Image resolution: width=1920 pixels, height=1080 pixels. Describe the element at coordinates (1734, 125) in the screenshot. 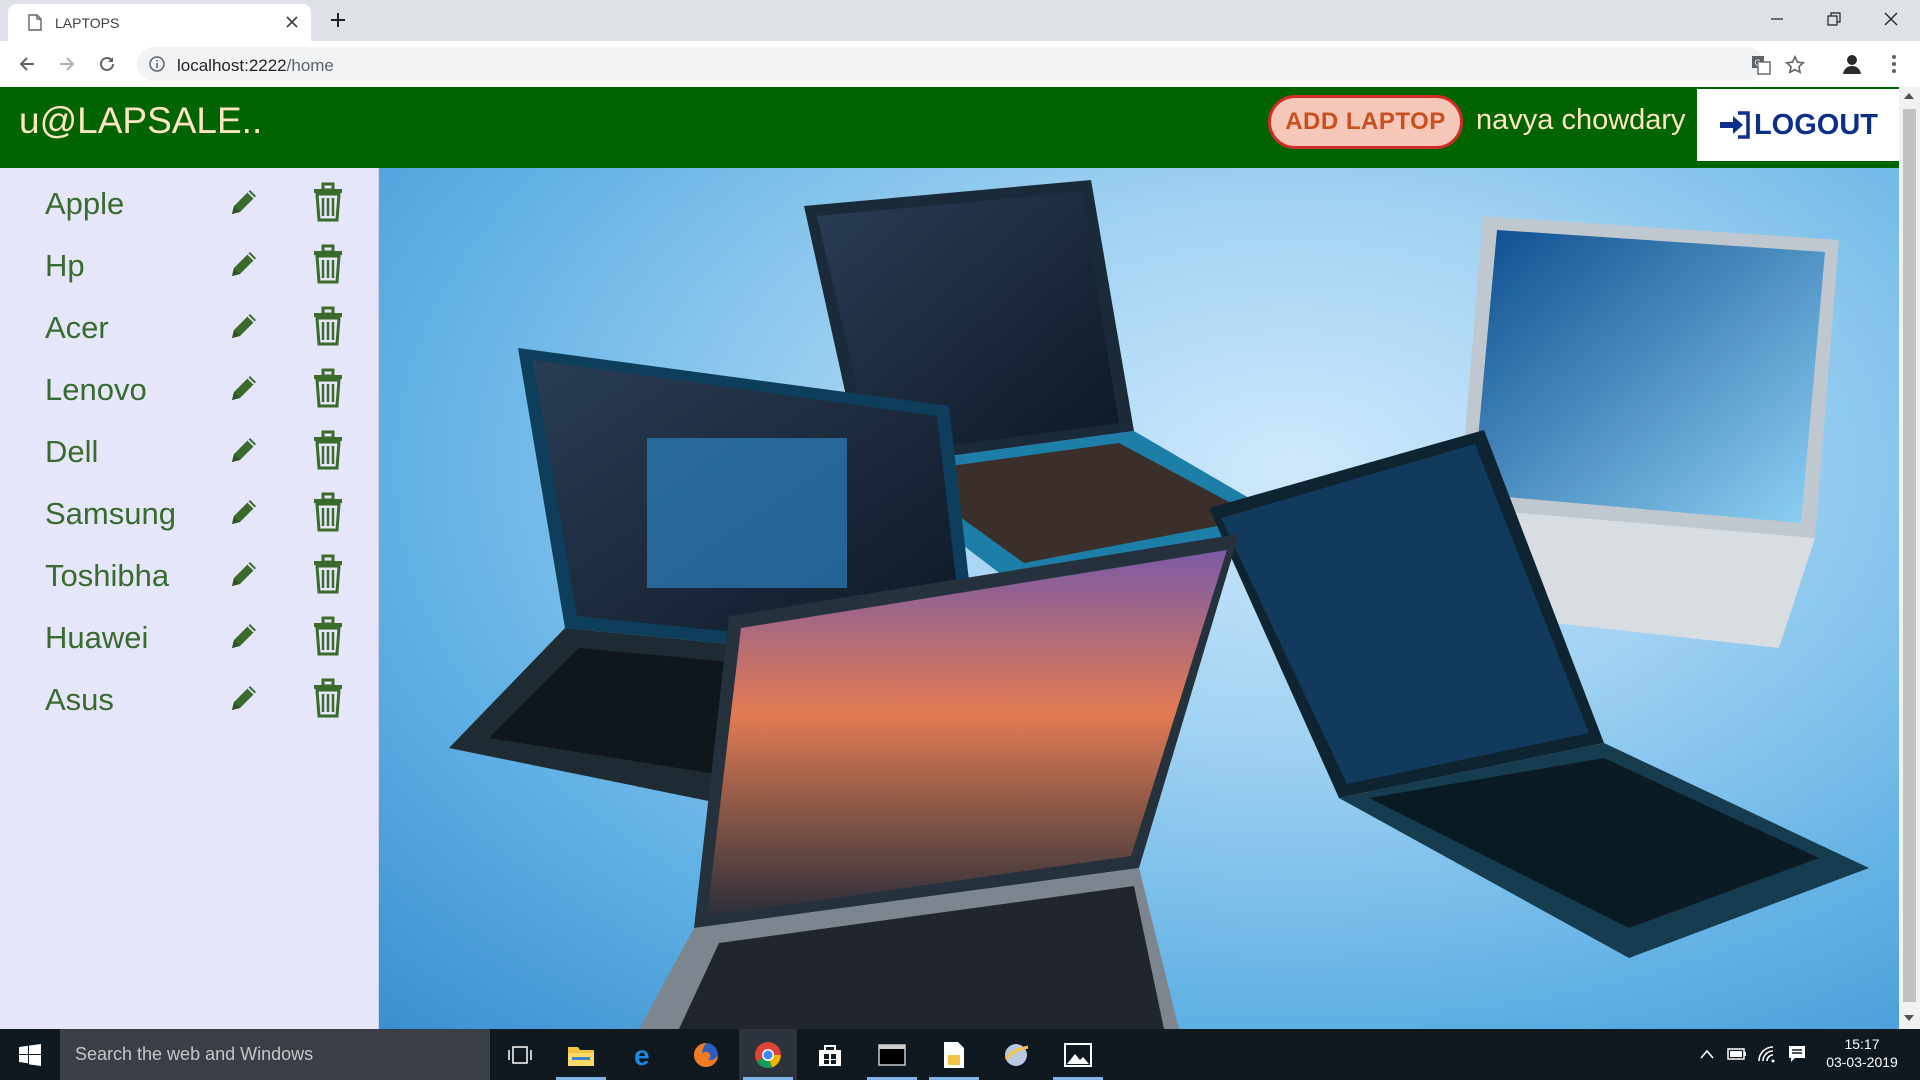

I see `sign-out-icon` at that location.